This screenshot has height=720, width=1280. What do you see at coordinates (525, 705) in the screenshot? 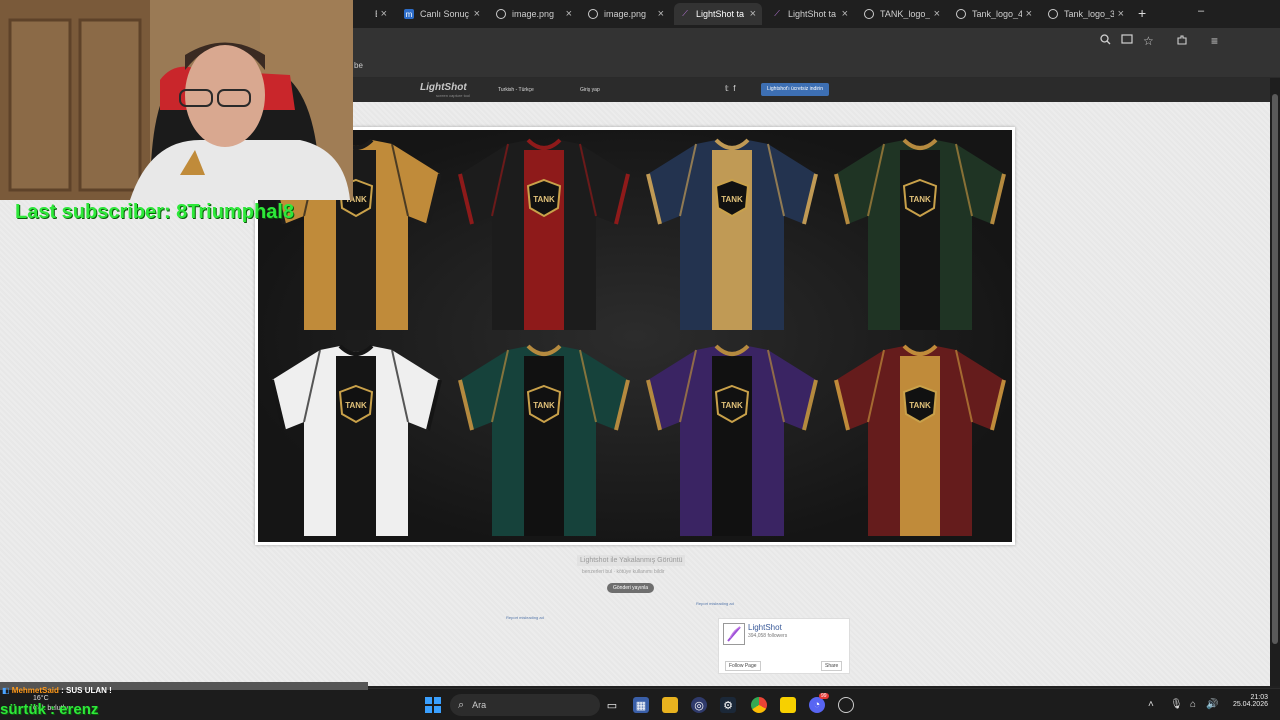
I see `taskbar-search: ⌕ Ara` at bounding box center [525, 705].